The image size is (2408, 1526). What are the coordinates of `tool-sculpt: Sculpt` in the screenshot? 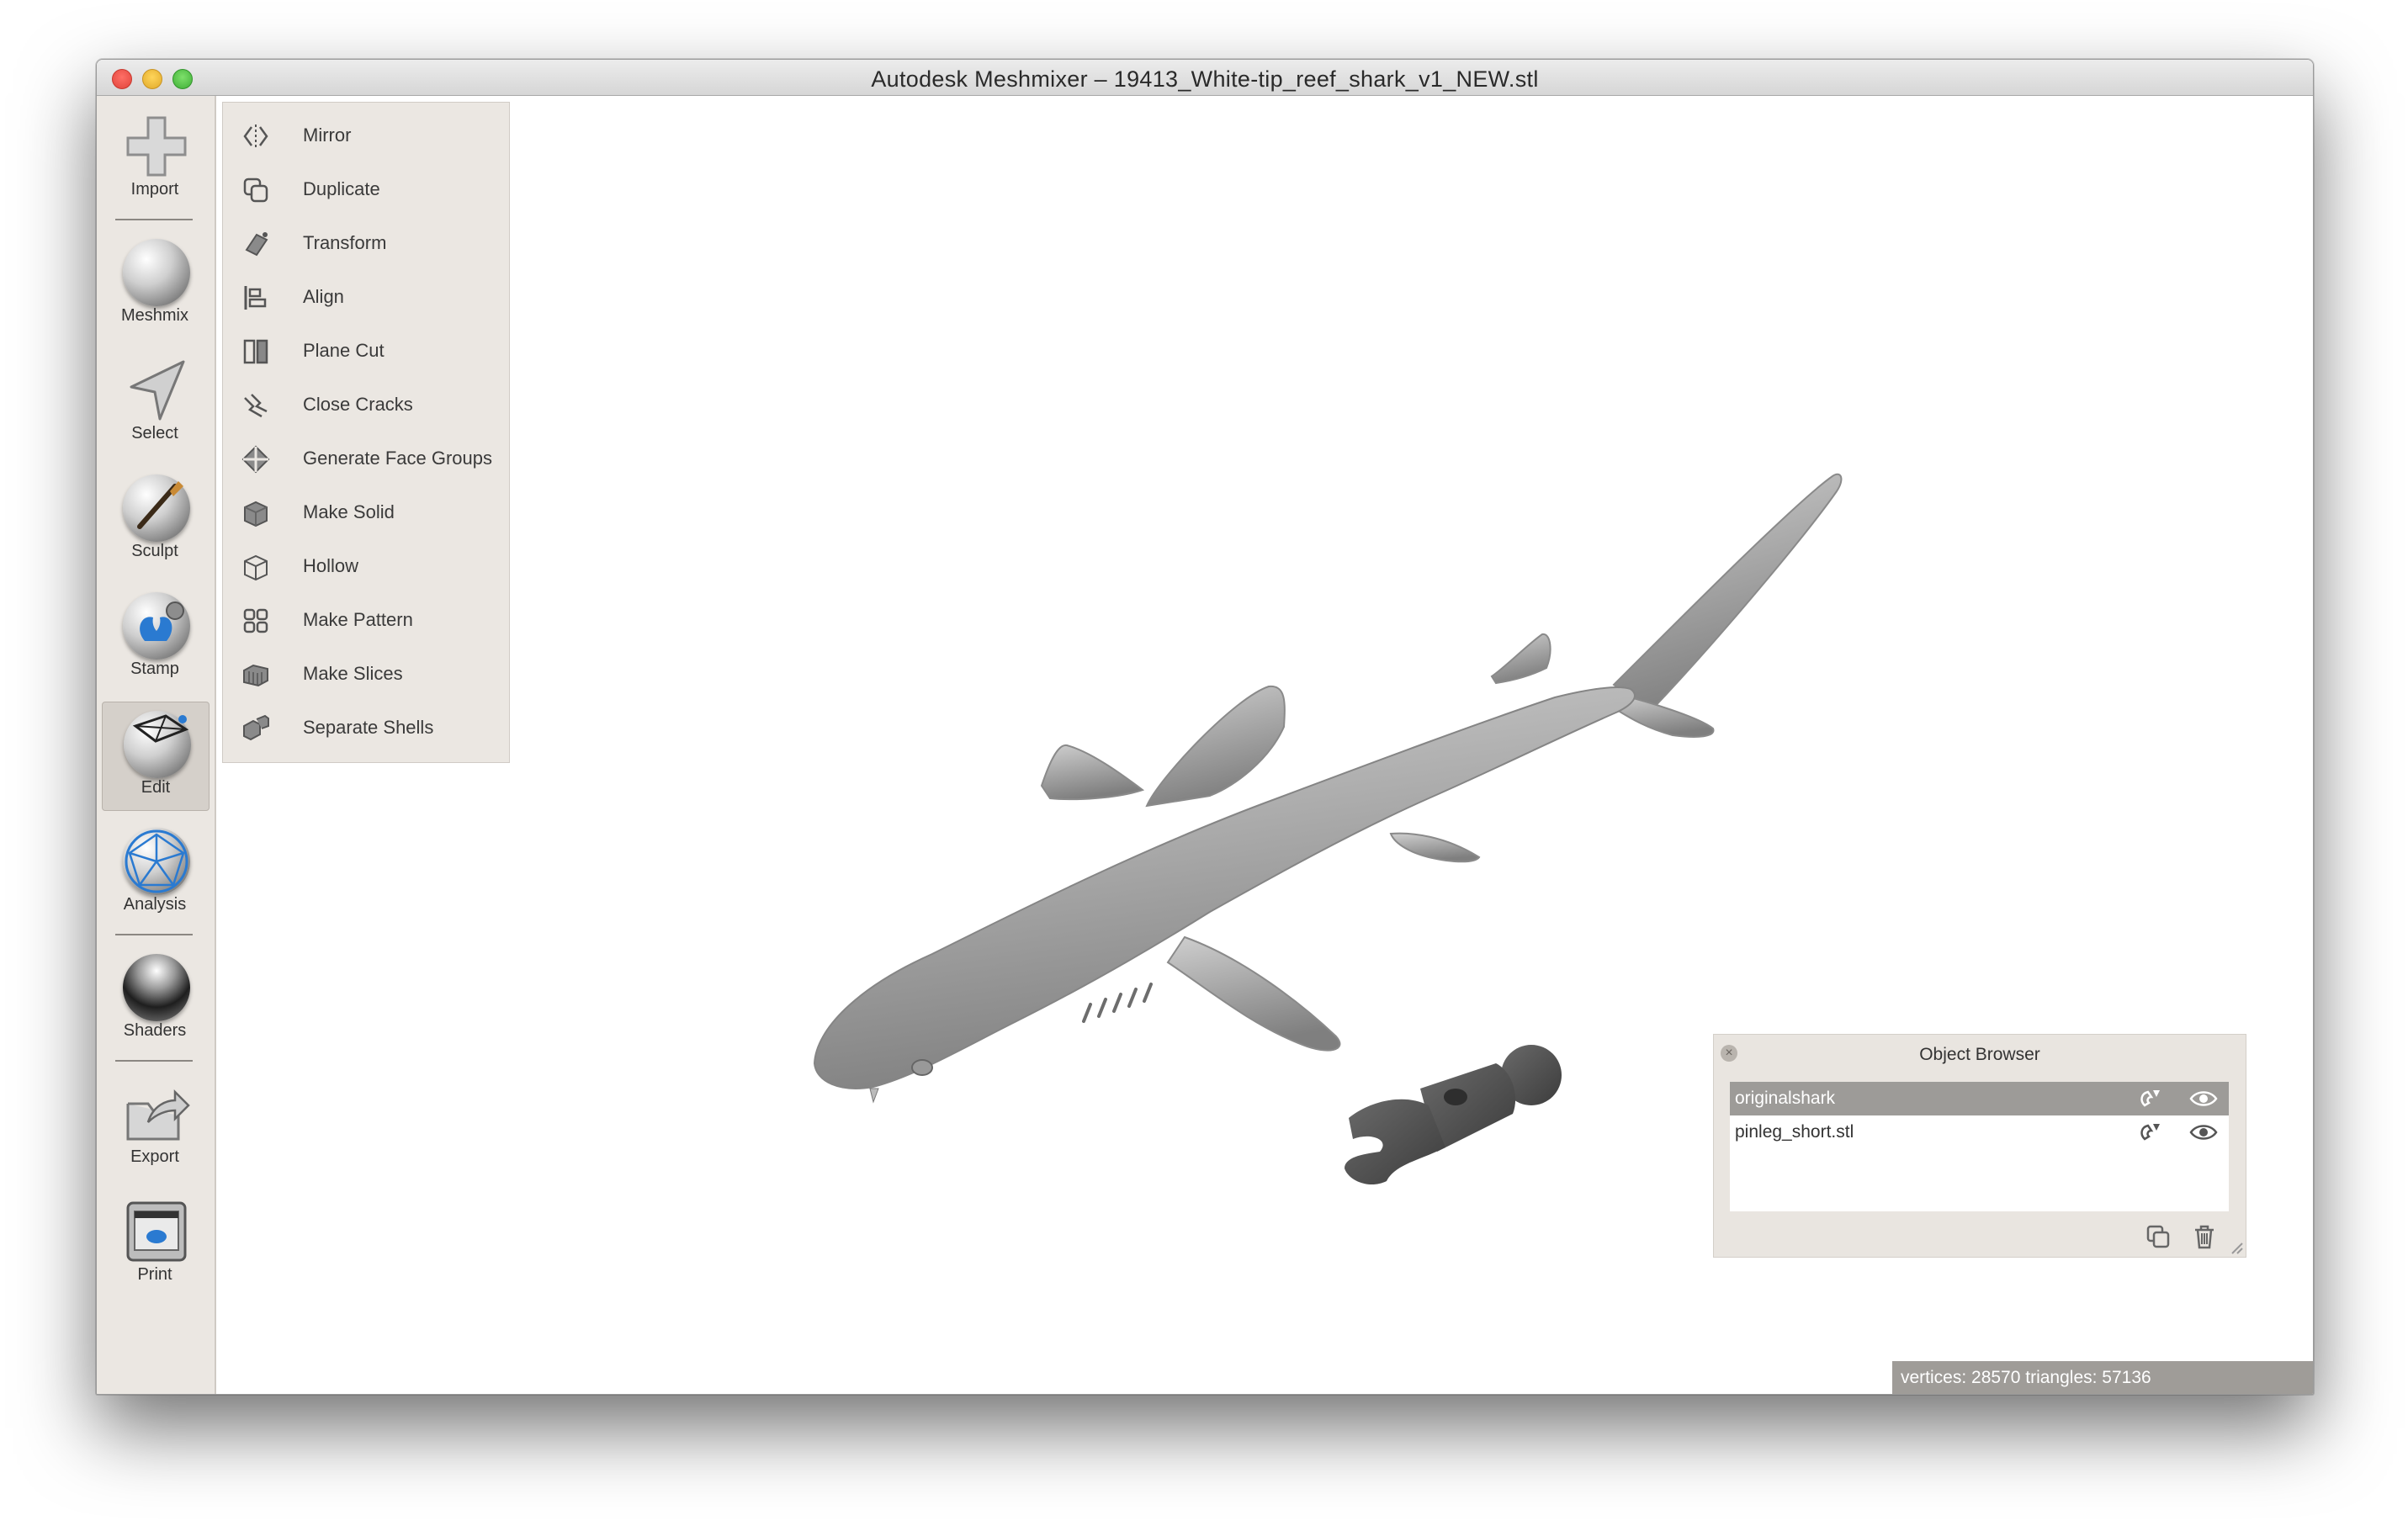 It's located at (155, 520).